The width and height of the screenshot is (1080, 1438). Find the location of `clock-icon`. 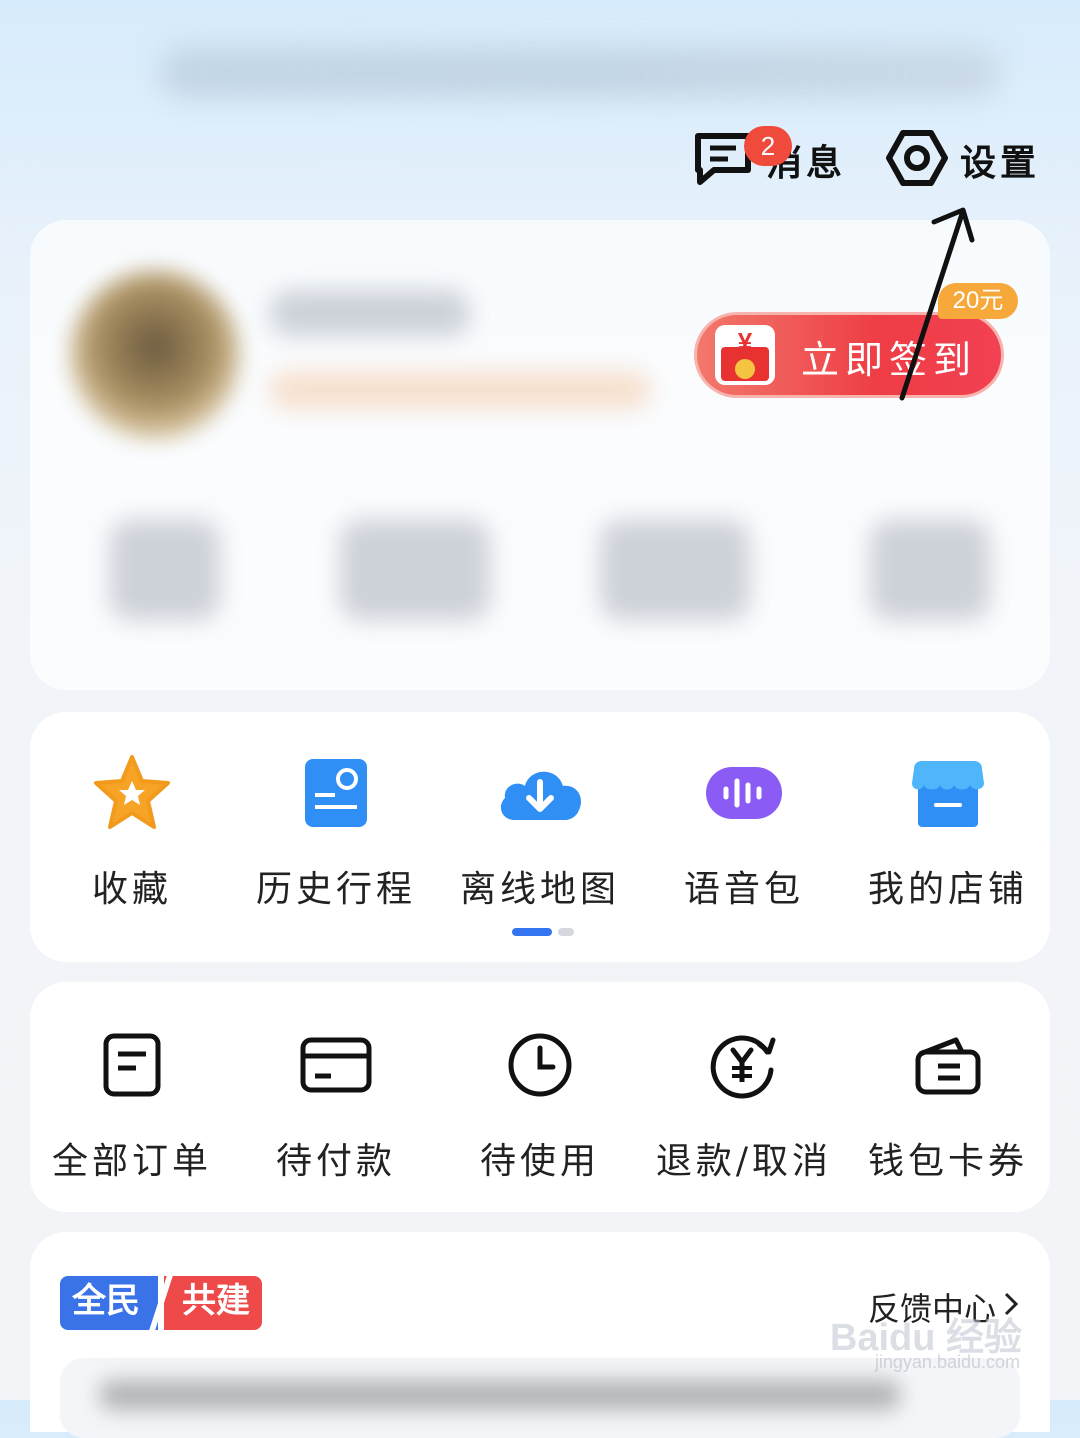

clock-icon is located at coordinates (540, 1065).